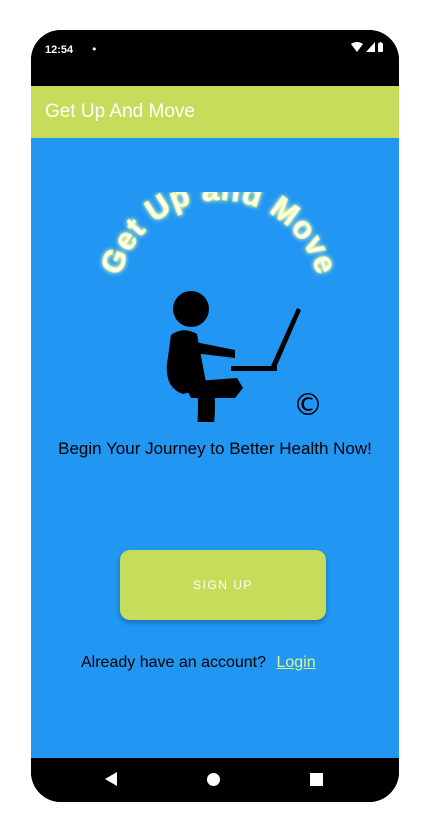 The height and width of the screenshot is (818, 434). What do you see at coordinates (370, 47) in the screenshot?
I see `signal-icon` at bounding box center [370, 47].